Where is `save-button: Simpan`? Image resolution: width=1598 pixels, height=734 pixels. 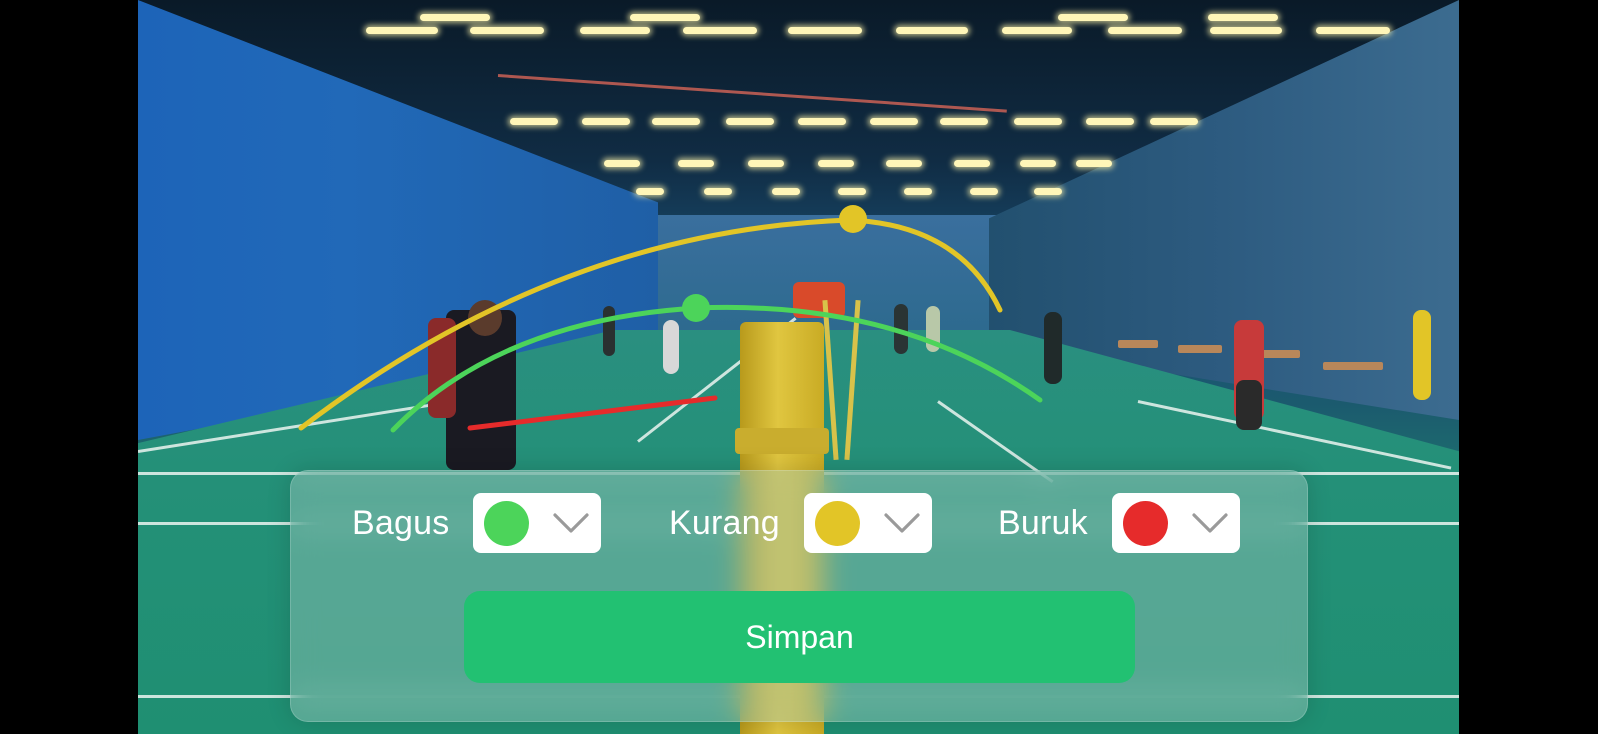
save-button: Simpan is located at coordinates (799, 637).